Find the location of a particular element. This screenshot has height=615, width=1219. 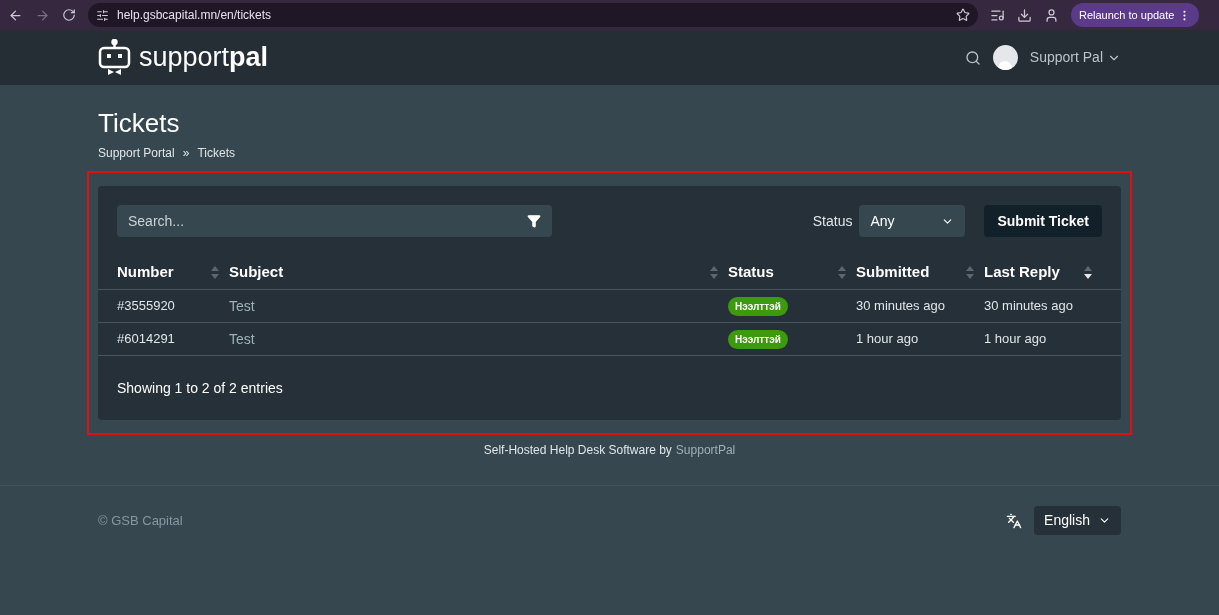

breadcrumb-link: Tickets is located at coordinates (216, 153).